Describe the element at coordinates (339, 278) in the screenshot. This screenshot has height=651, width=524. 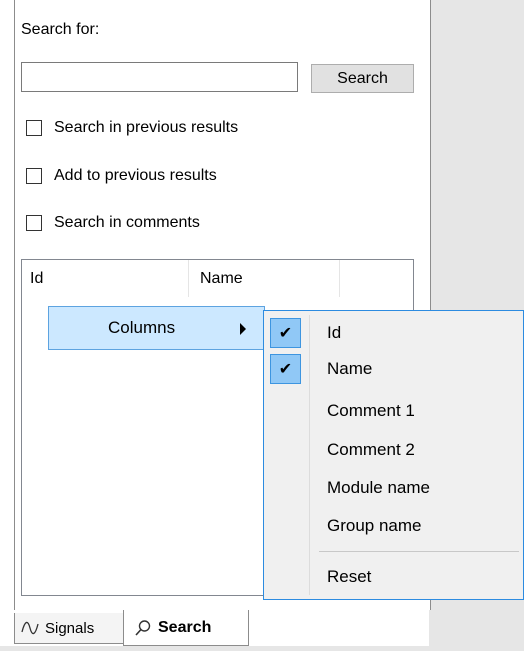
I see `column-divider` at that location.